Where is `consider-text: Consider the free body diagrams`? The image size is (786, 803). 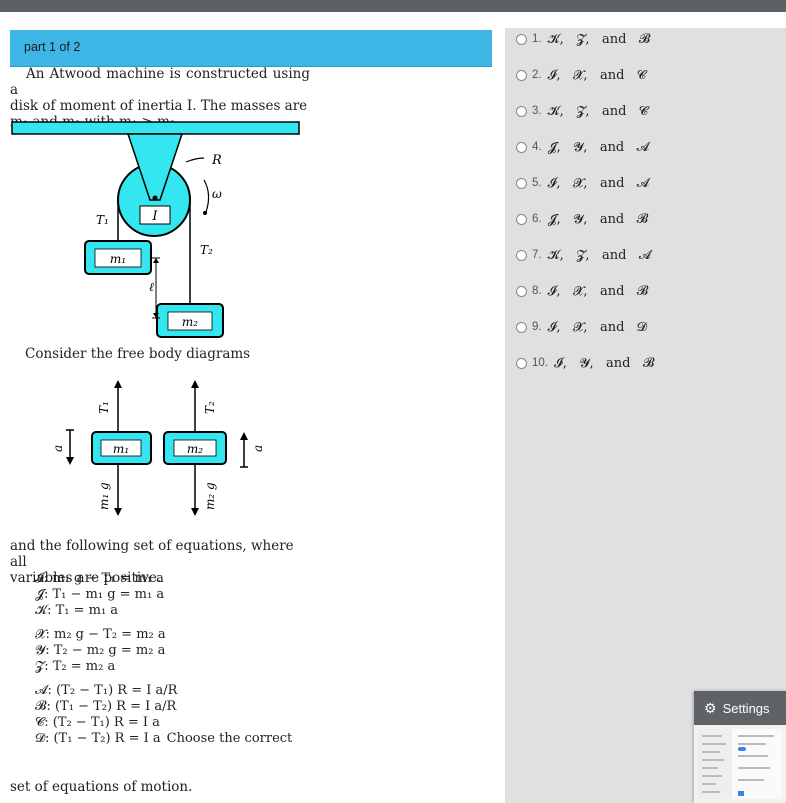 consider-text: Consider the free body diagrams is located at coordinates (138, 354).